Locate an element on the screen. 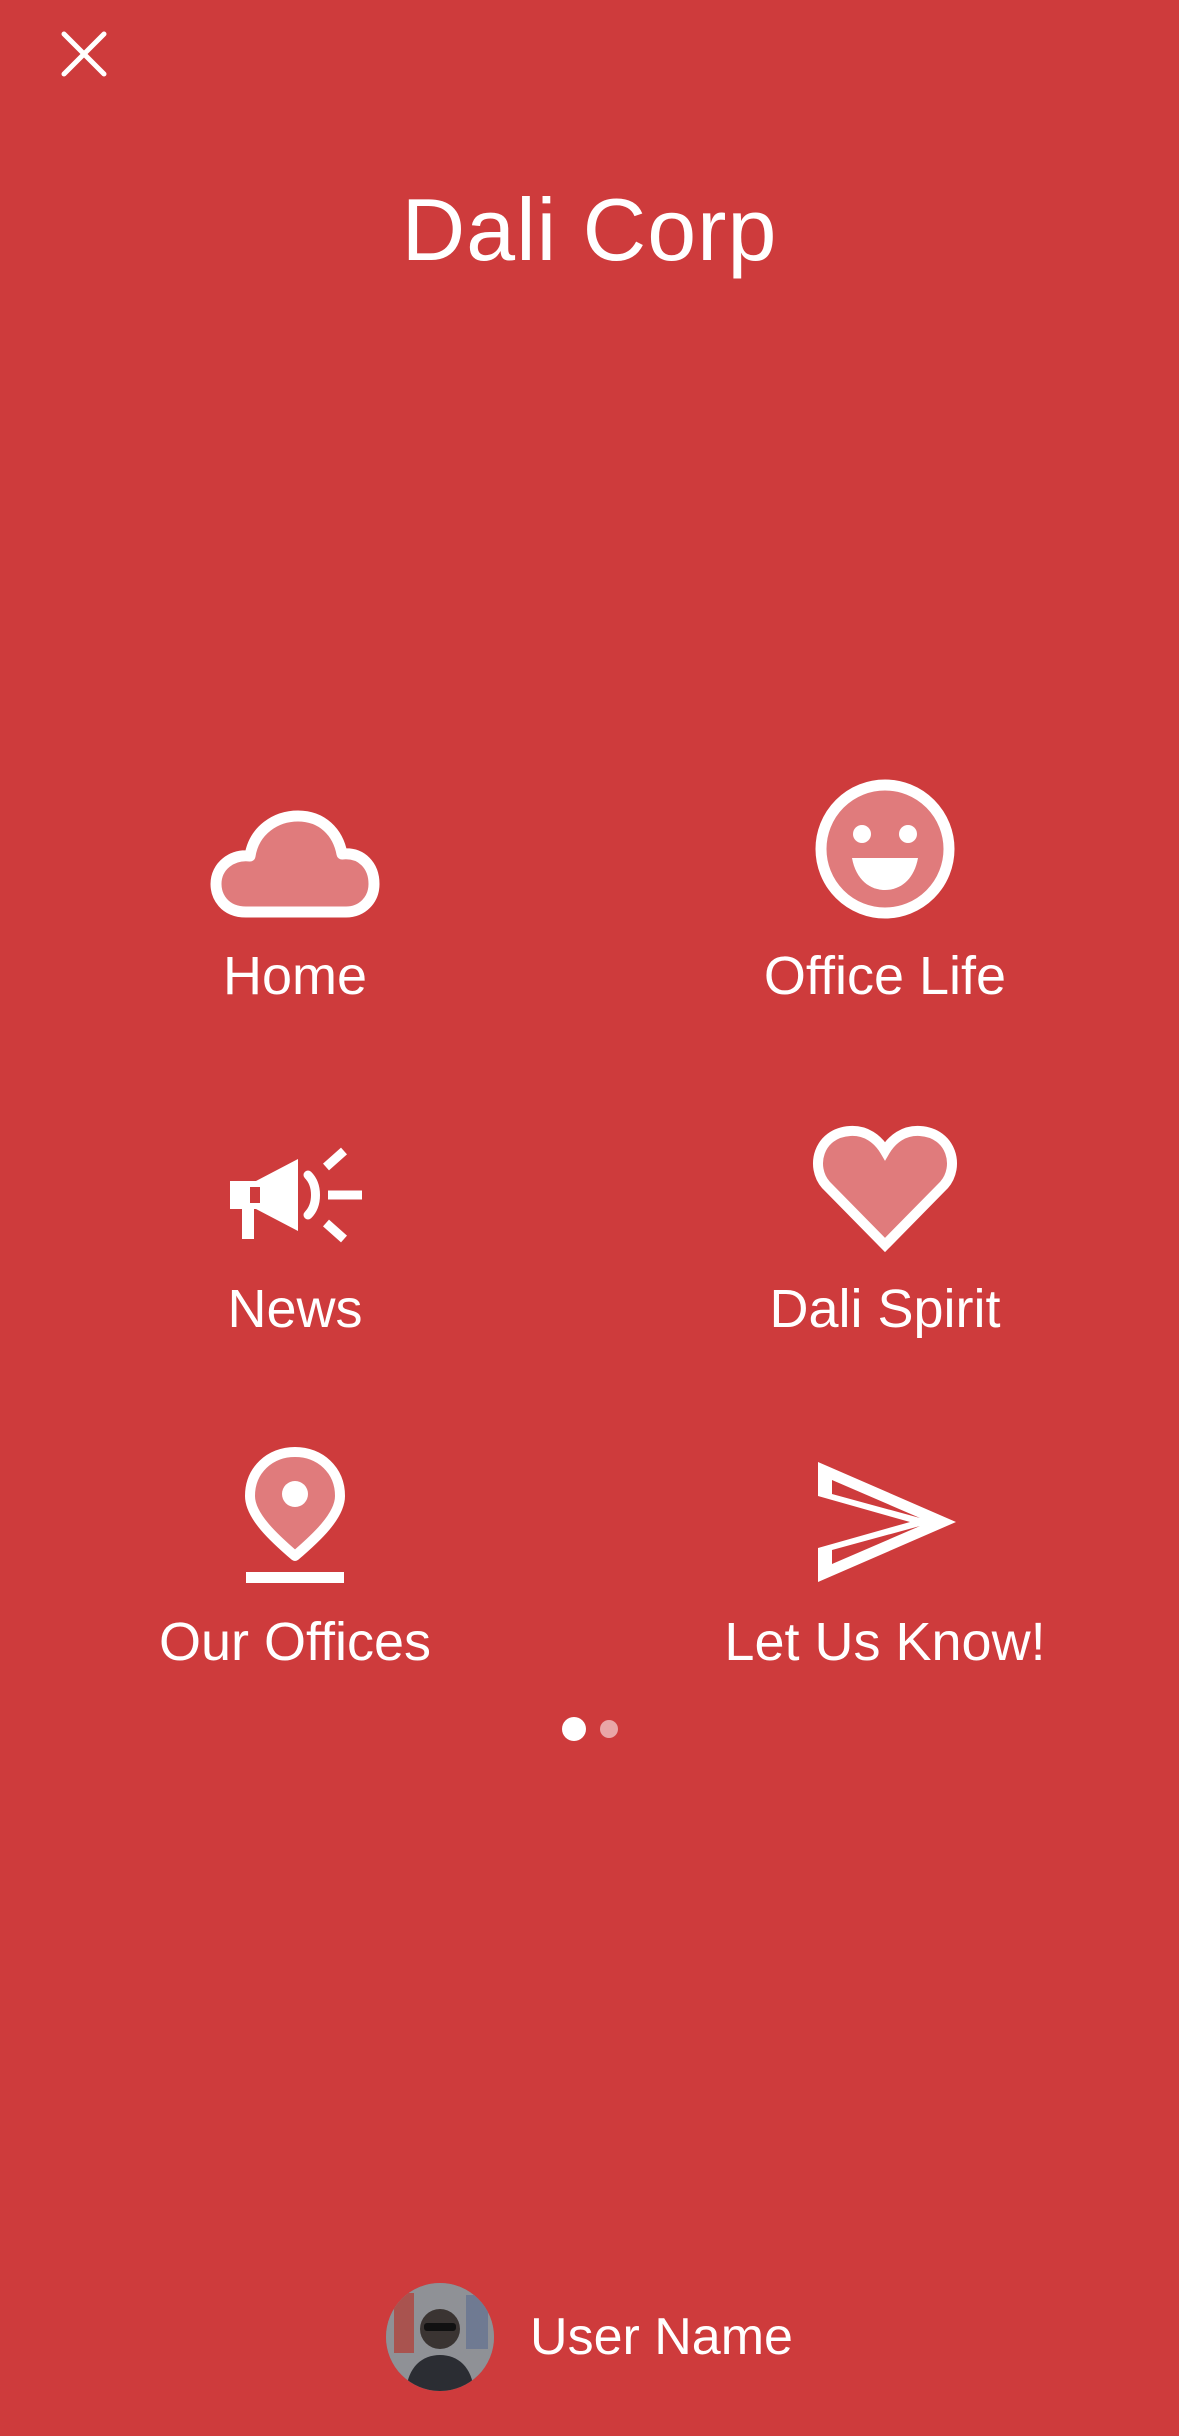  menu-item-label: Our Offices is located at coordinates (295, 1642).